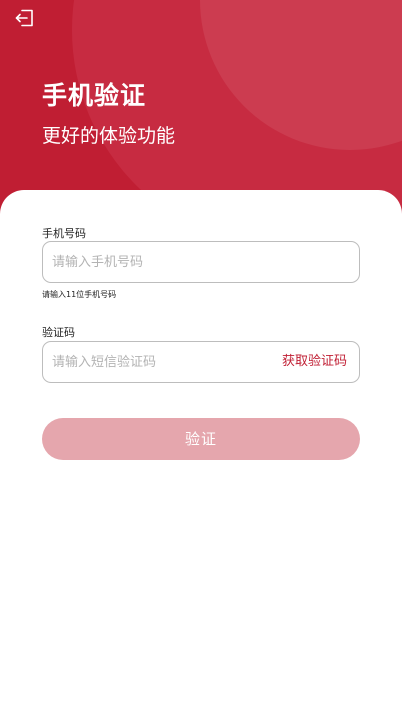 This screenshot has height=714, width=402. What do you see at coordinates (109, 136) in the screenshot?
I see `page-subtitle: 更好的体验功能` at bounding box center [109, 136].